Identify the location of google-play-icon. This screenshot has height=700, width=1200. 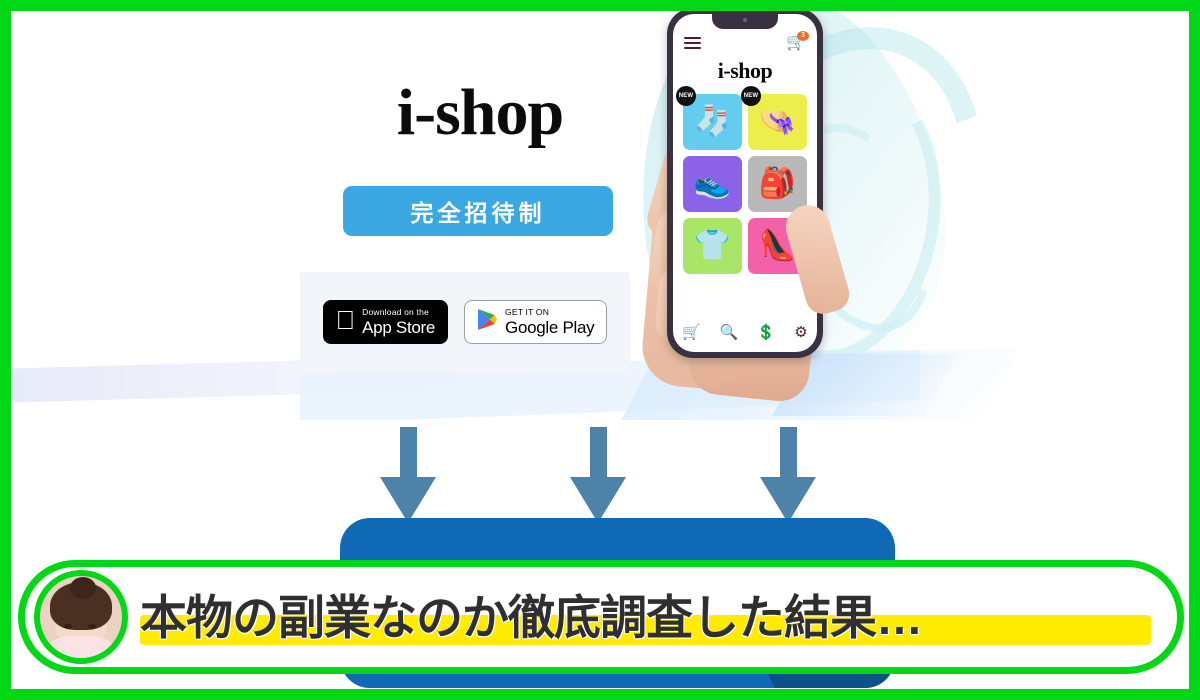
(487, 322).